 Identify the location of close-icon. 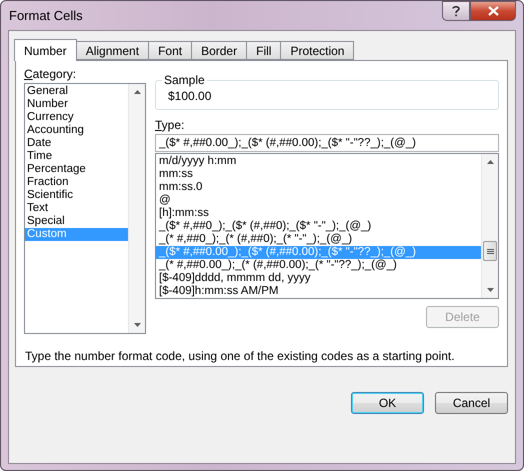
(493, 11).